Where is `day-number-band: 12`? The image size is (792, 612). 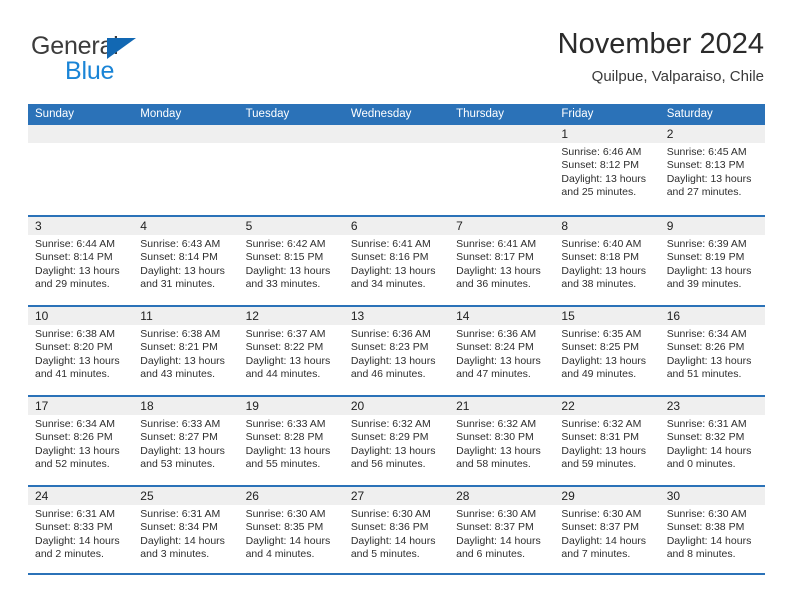
day-number-band: 12 is located at coordinates (291, 316).